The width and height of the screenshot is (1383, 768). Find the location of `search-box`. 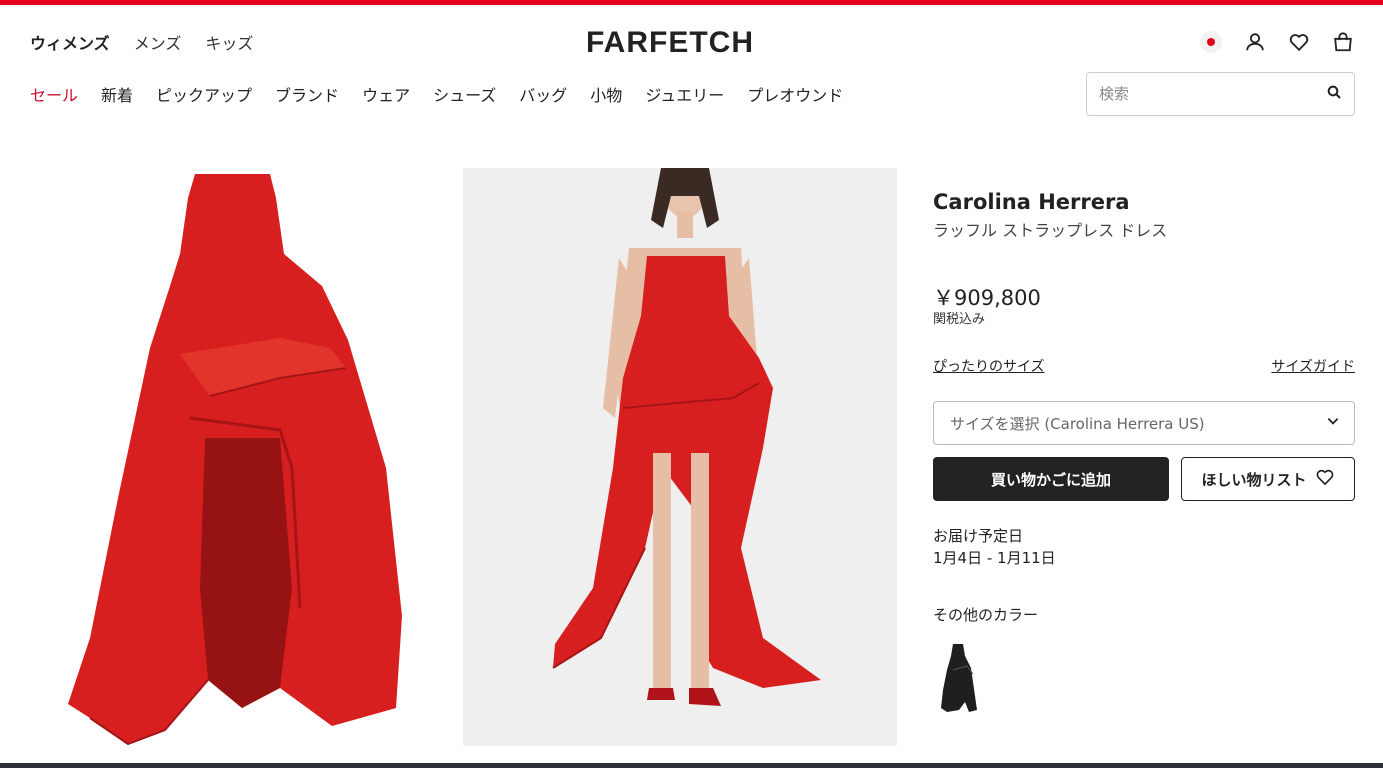

search-box is located at coordinates (1220, 94).